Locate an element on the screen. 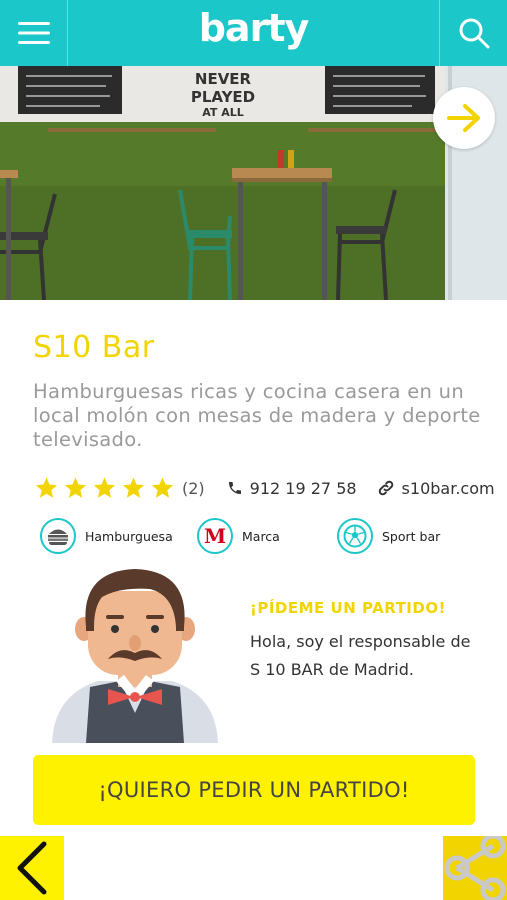  phone-number: 912 19 27 58 is located at coordinates (303, 488).